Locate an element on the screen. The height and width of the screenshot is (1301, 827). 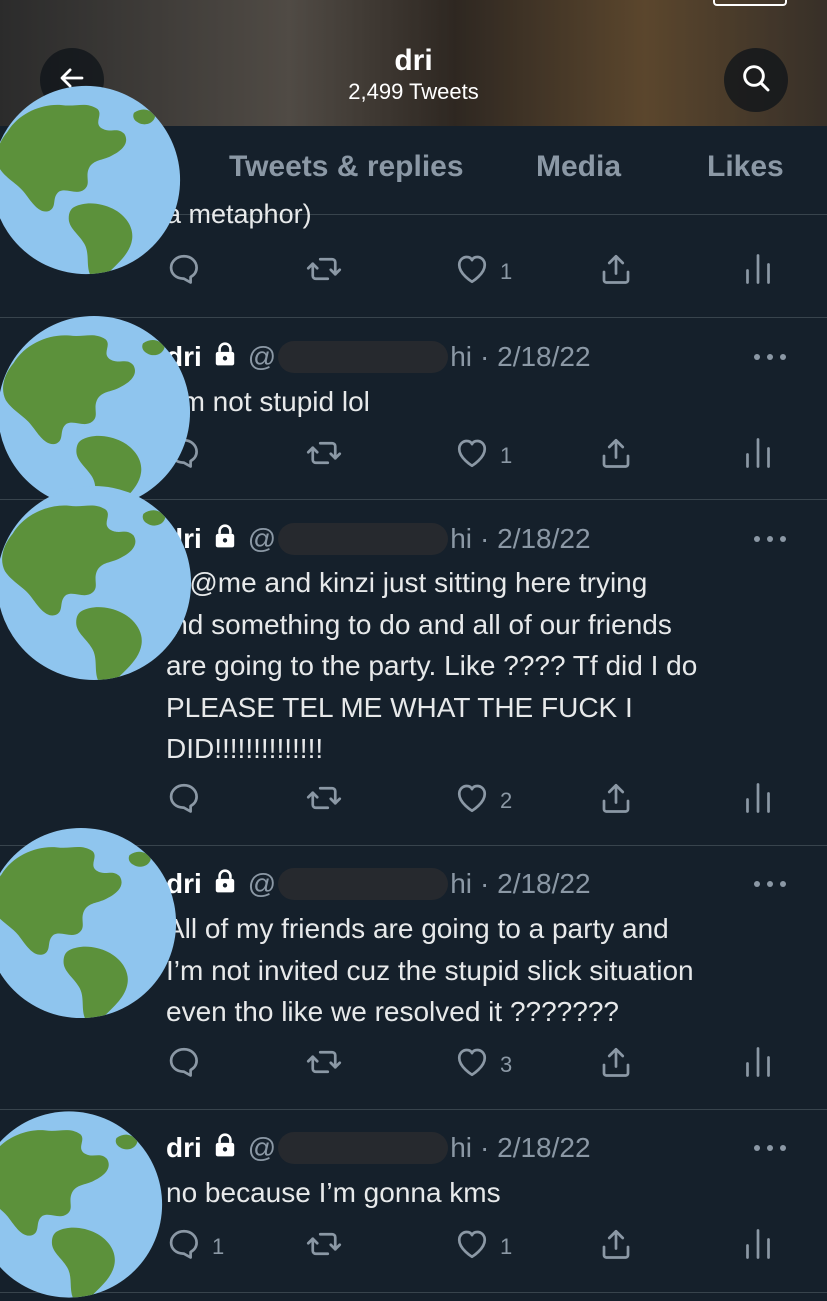
tab-media: Media is located at coordinates (578, 167).